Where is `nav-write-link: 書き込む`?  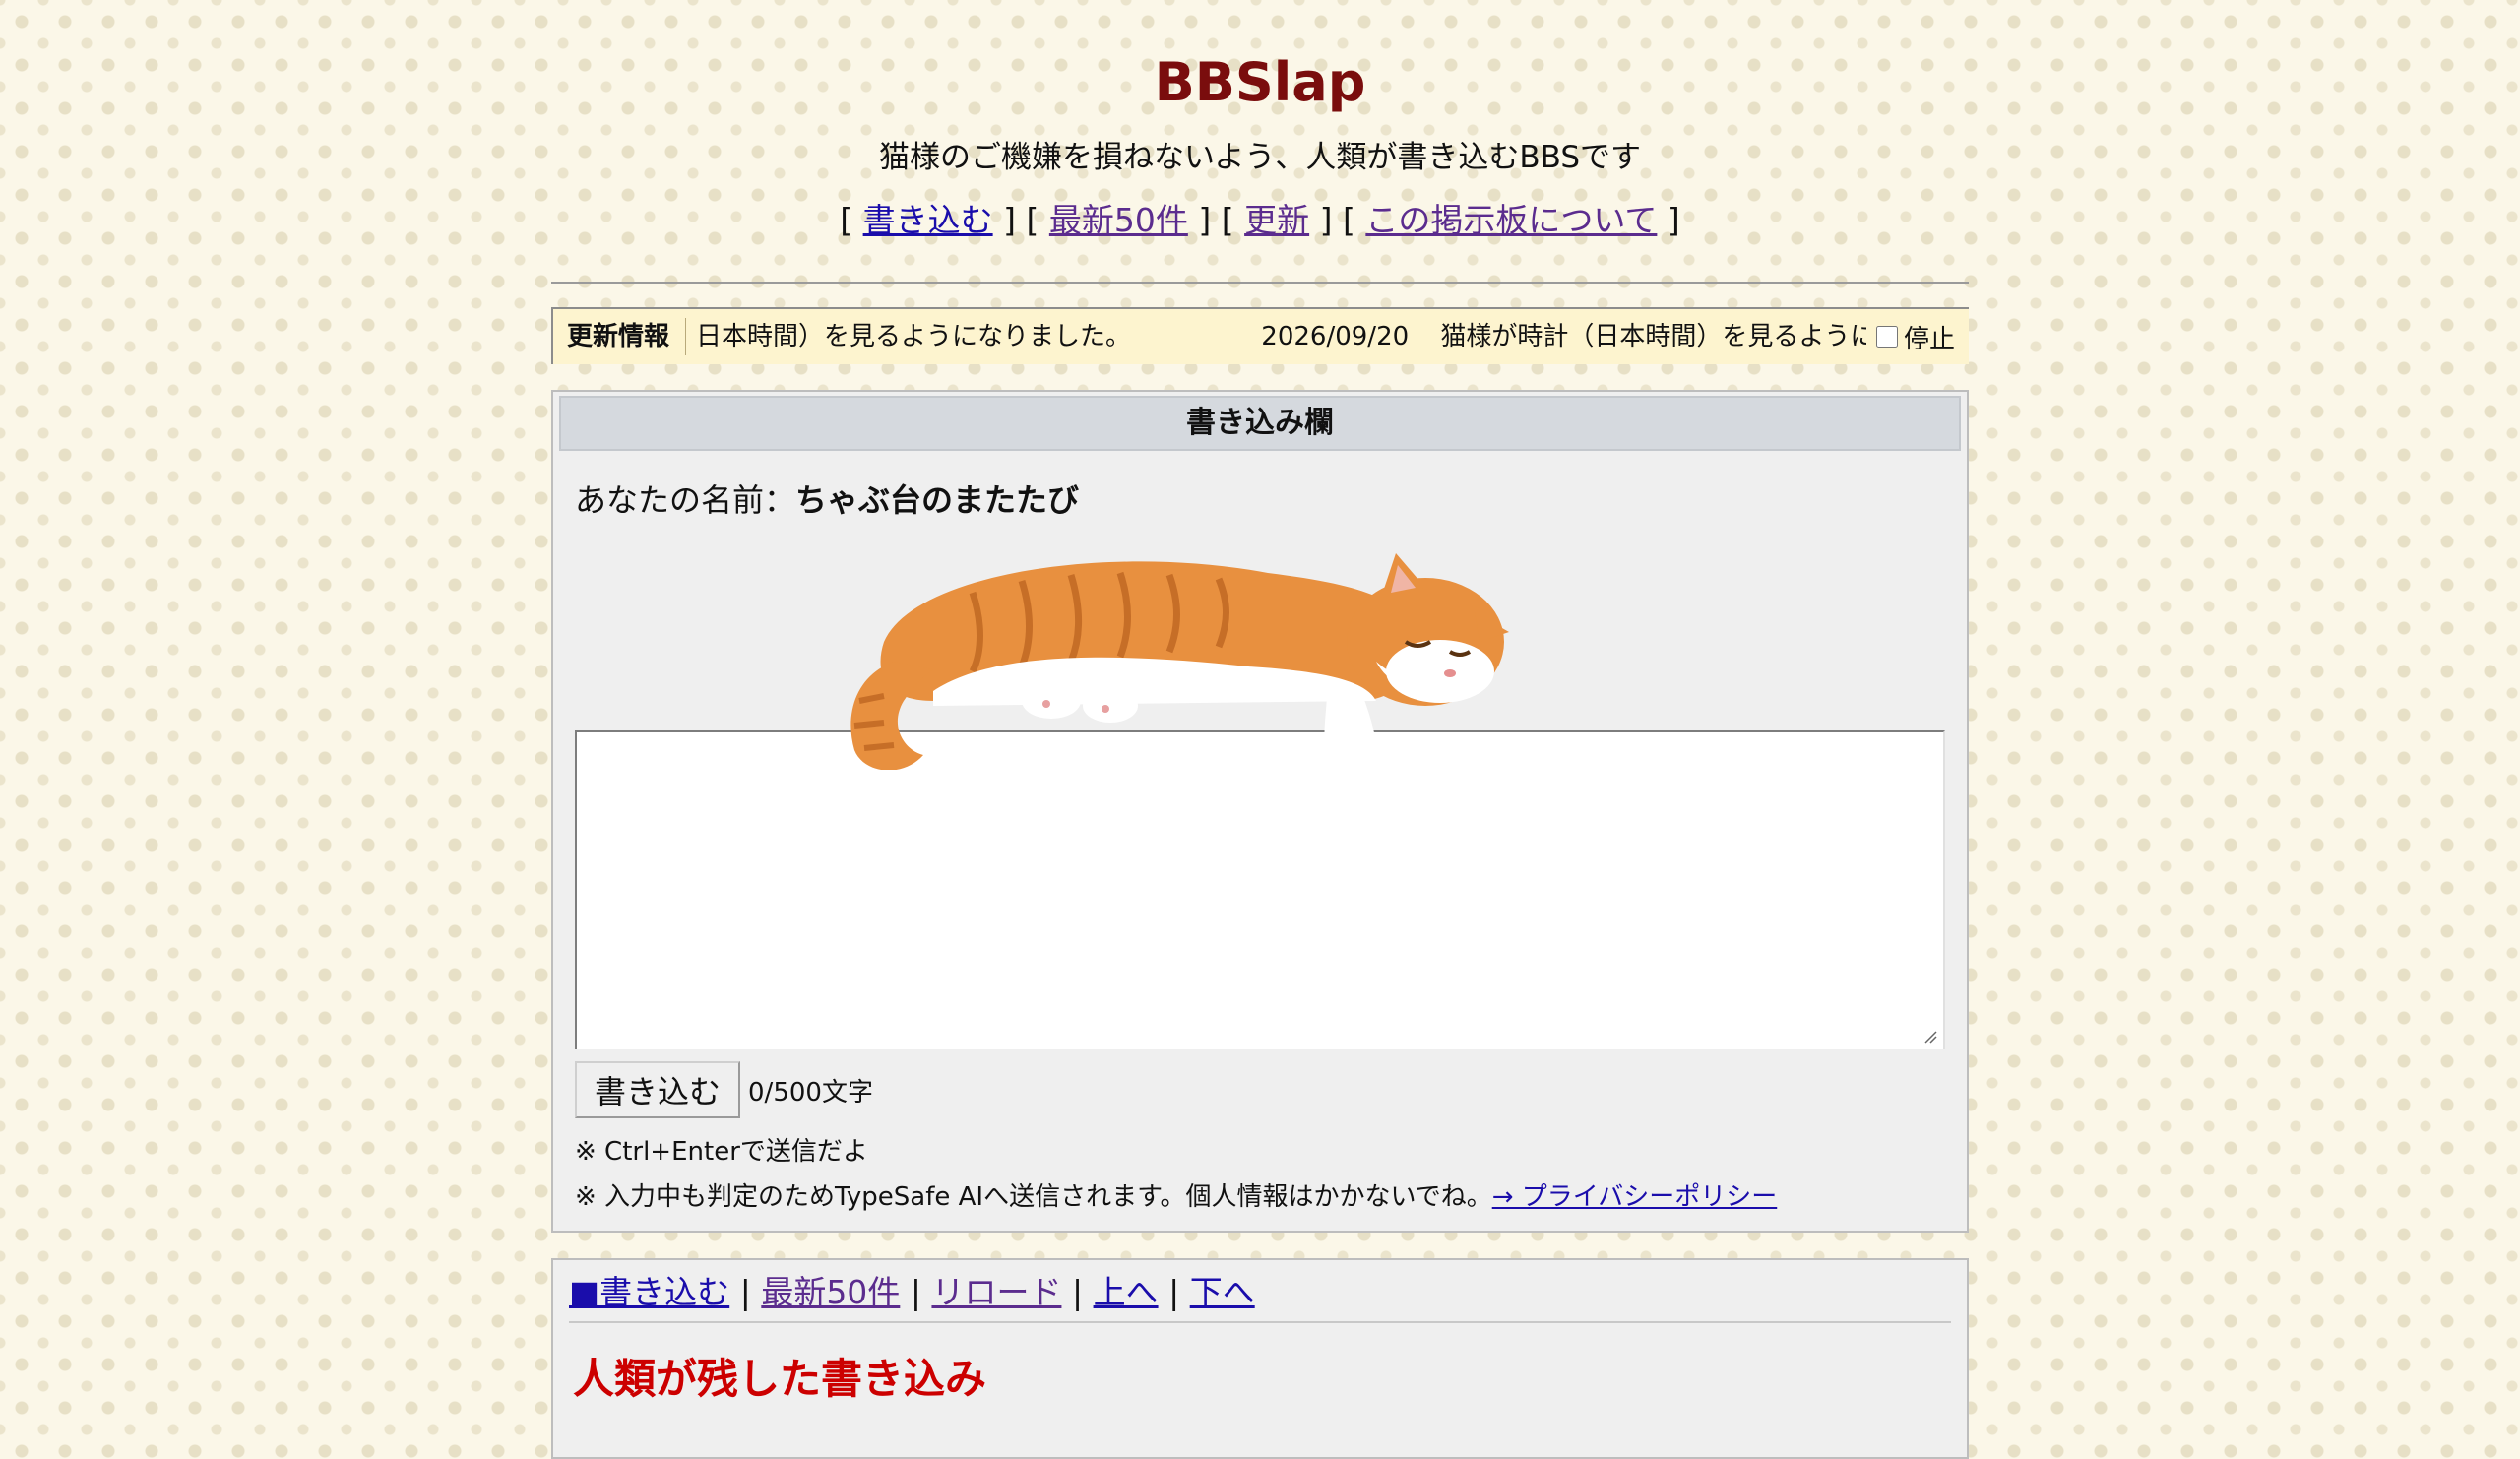 nav-write-link: 書き込む is located at coordinates (928, 220).